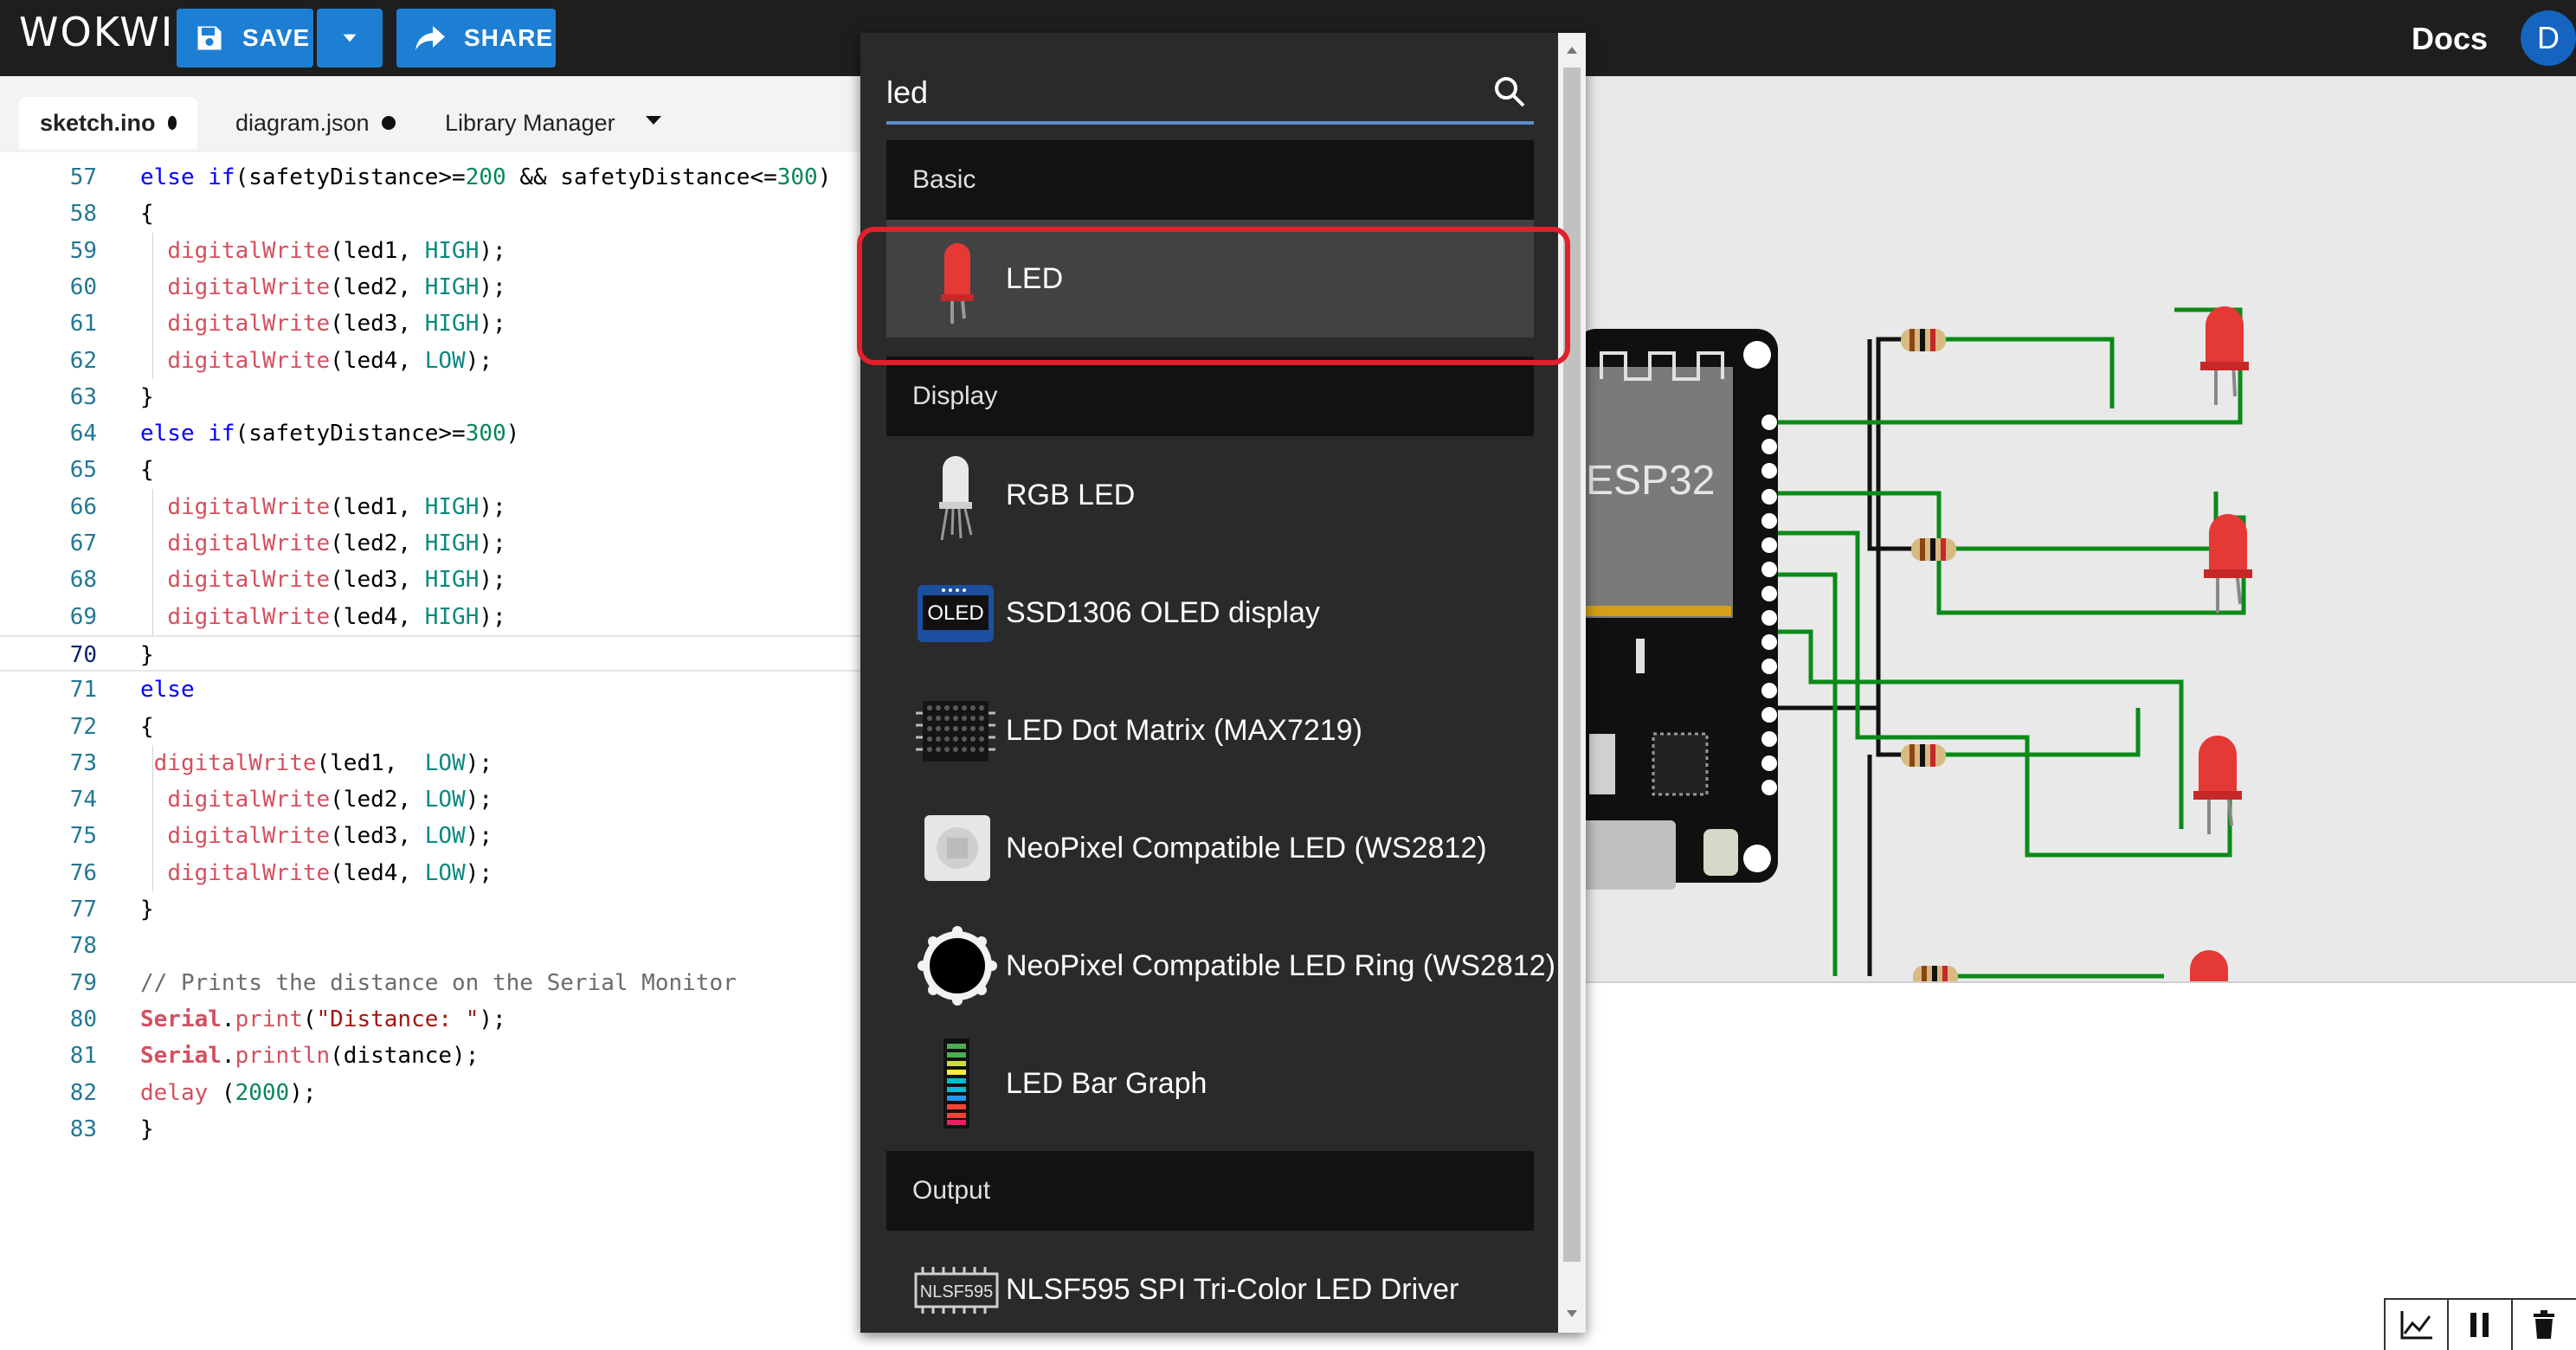 The image size is (2576, 1350). What do you see at coordinates (83, 396) in the screenshot?
I see `line-number: 63` at bounding box center [83, 396].